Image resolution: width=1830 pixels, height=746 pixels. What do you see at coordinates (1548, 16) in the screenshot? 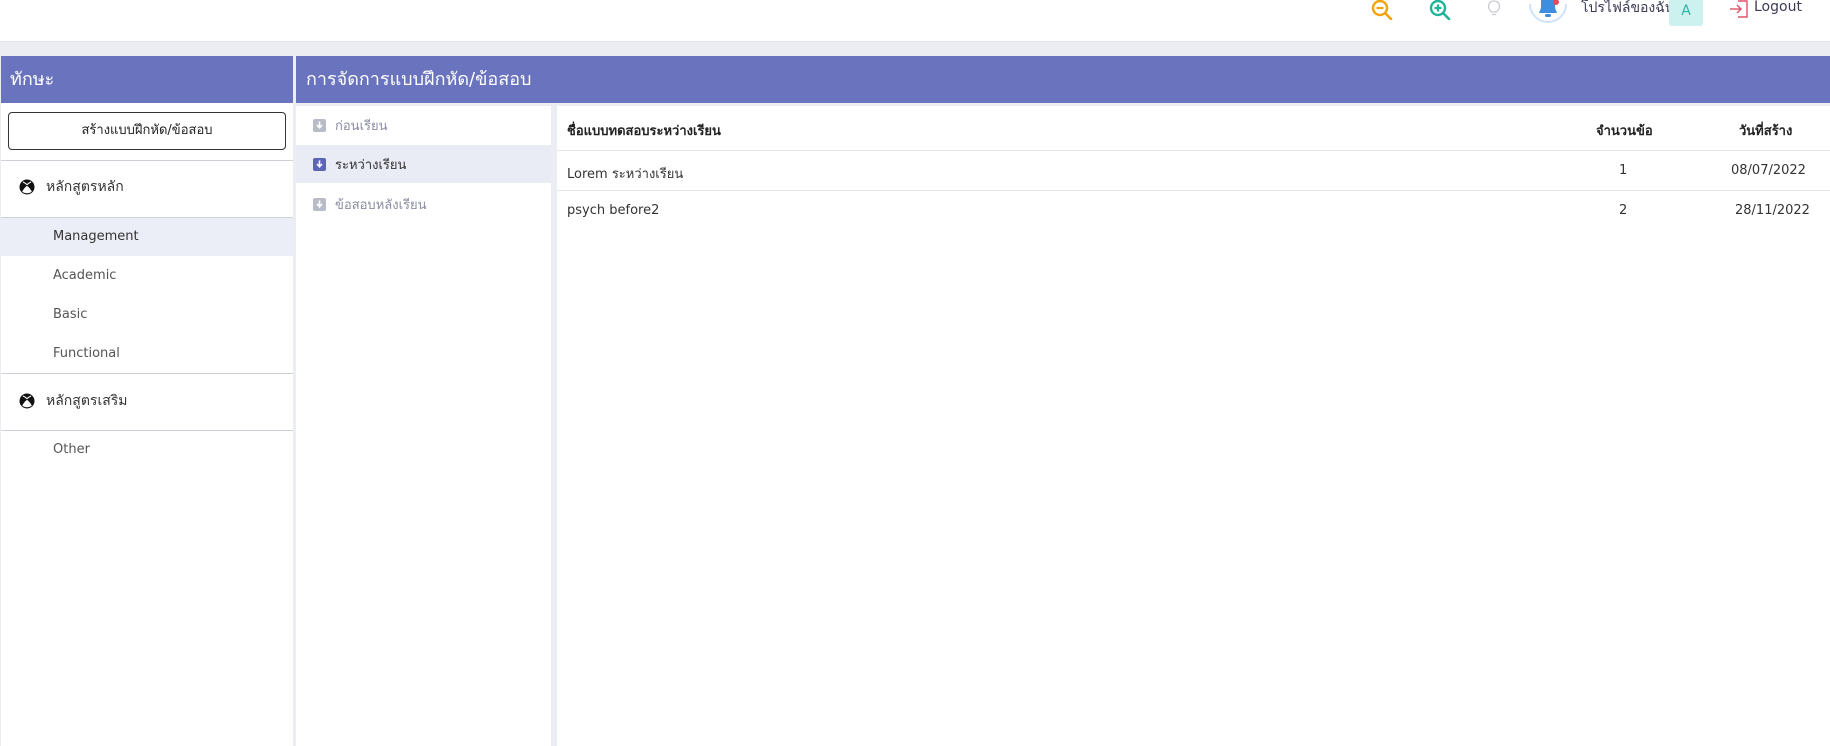
I see `notification-bell-icon` at bounding box center [1548, 16].